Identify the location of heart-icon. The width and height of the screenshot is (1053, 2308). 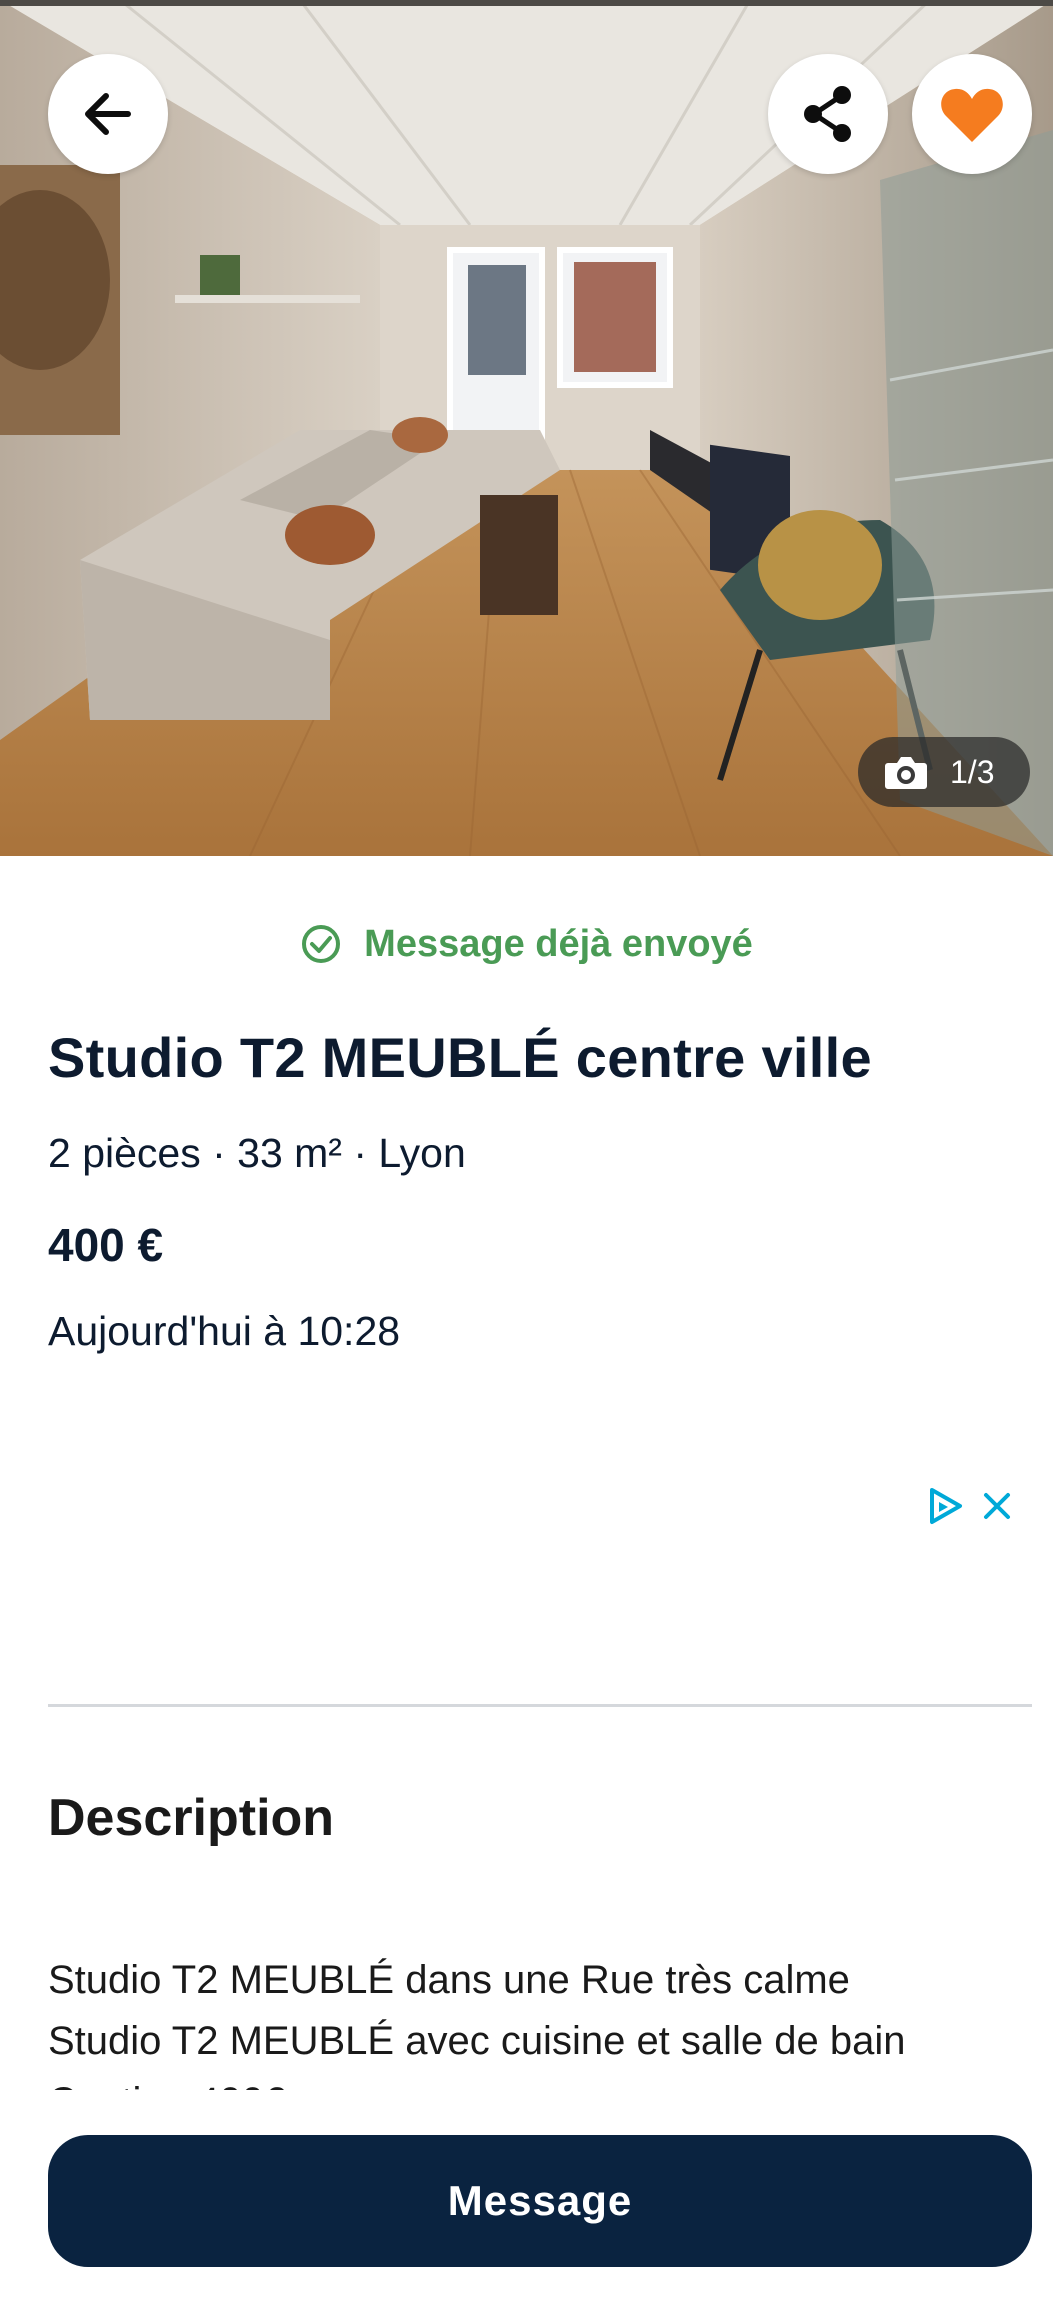
(972, 115).